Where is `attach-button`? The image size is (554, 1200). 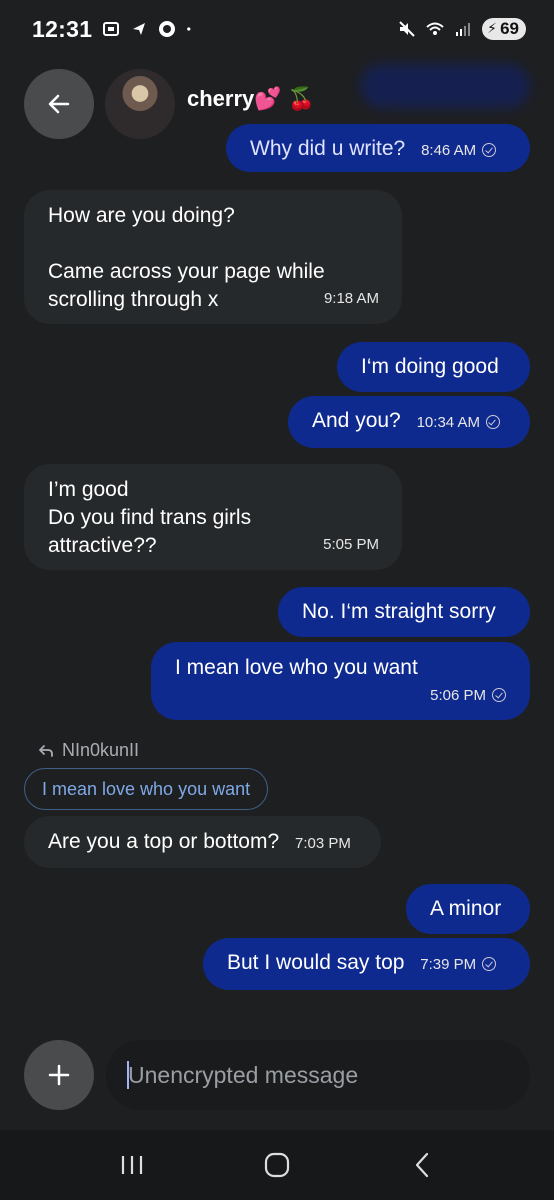 attach-button is located at coordinates (59, 1075).